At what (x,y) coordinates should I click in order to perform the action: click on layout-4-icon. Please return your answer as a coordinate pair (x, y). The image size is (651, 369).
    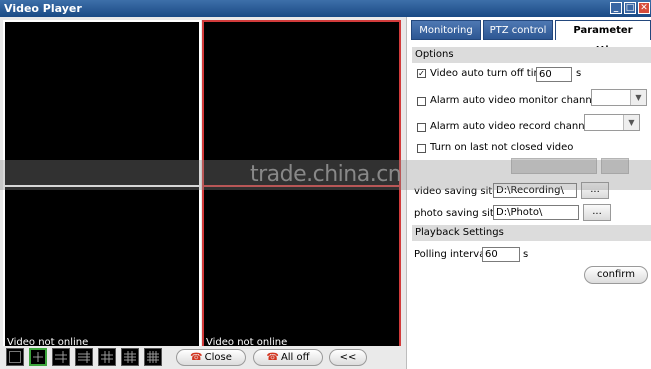
    Looking at the image, I should click on (38, 357).